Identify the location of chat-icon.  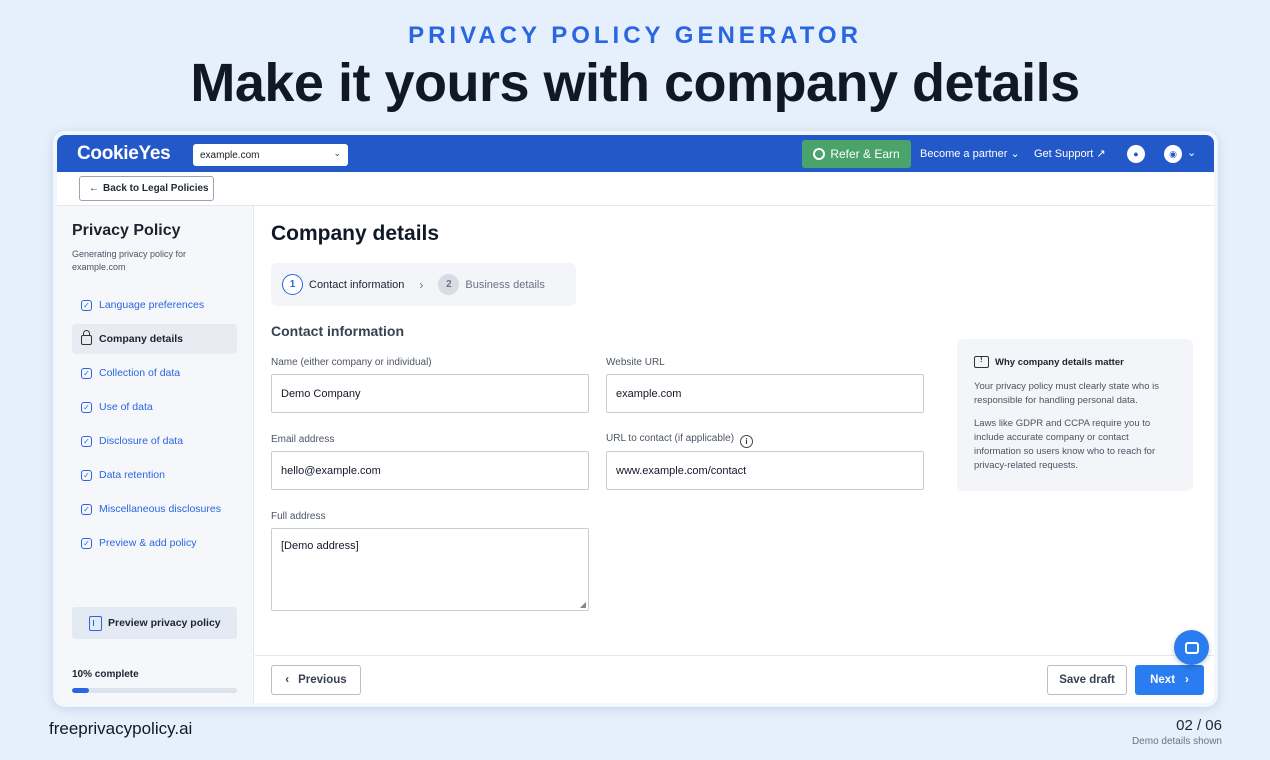
(1191, 647).